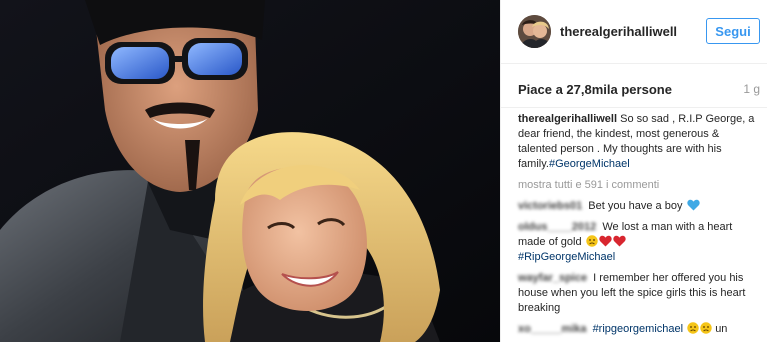 The width and height of the screenshot is (767, 342). I want to click on view-all-comments-link: mostra tutti e 591 i commenti, so click(637, 185).